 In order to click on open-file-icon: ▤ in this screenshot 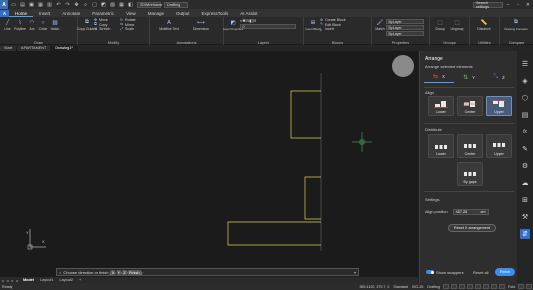, I will do `click(22, 4)`.